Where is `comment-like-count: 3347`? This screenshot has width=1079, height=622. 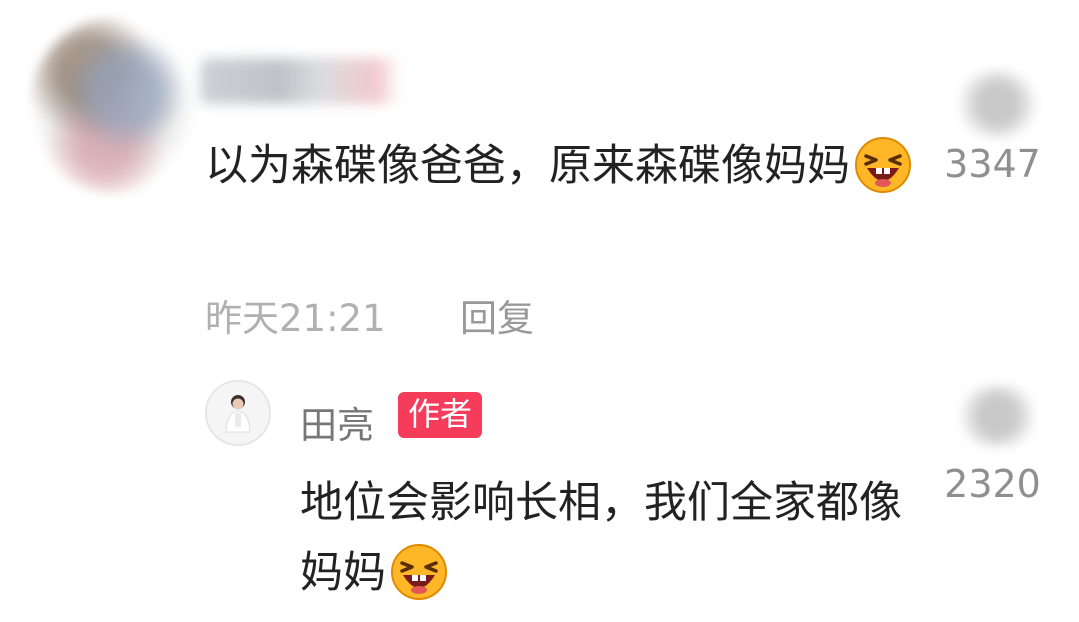
comment-like-count: 3347 is located at coordinates (992, 164).